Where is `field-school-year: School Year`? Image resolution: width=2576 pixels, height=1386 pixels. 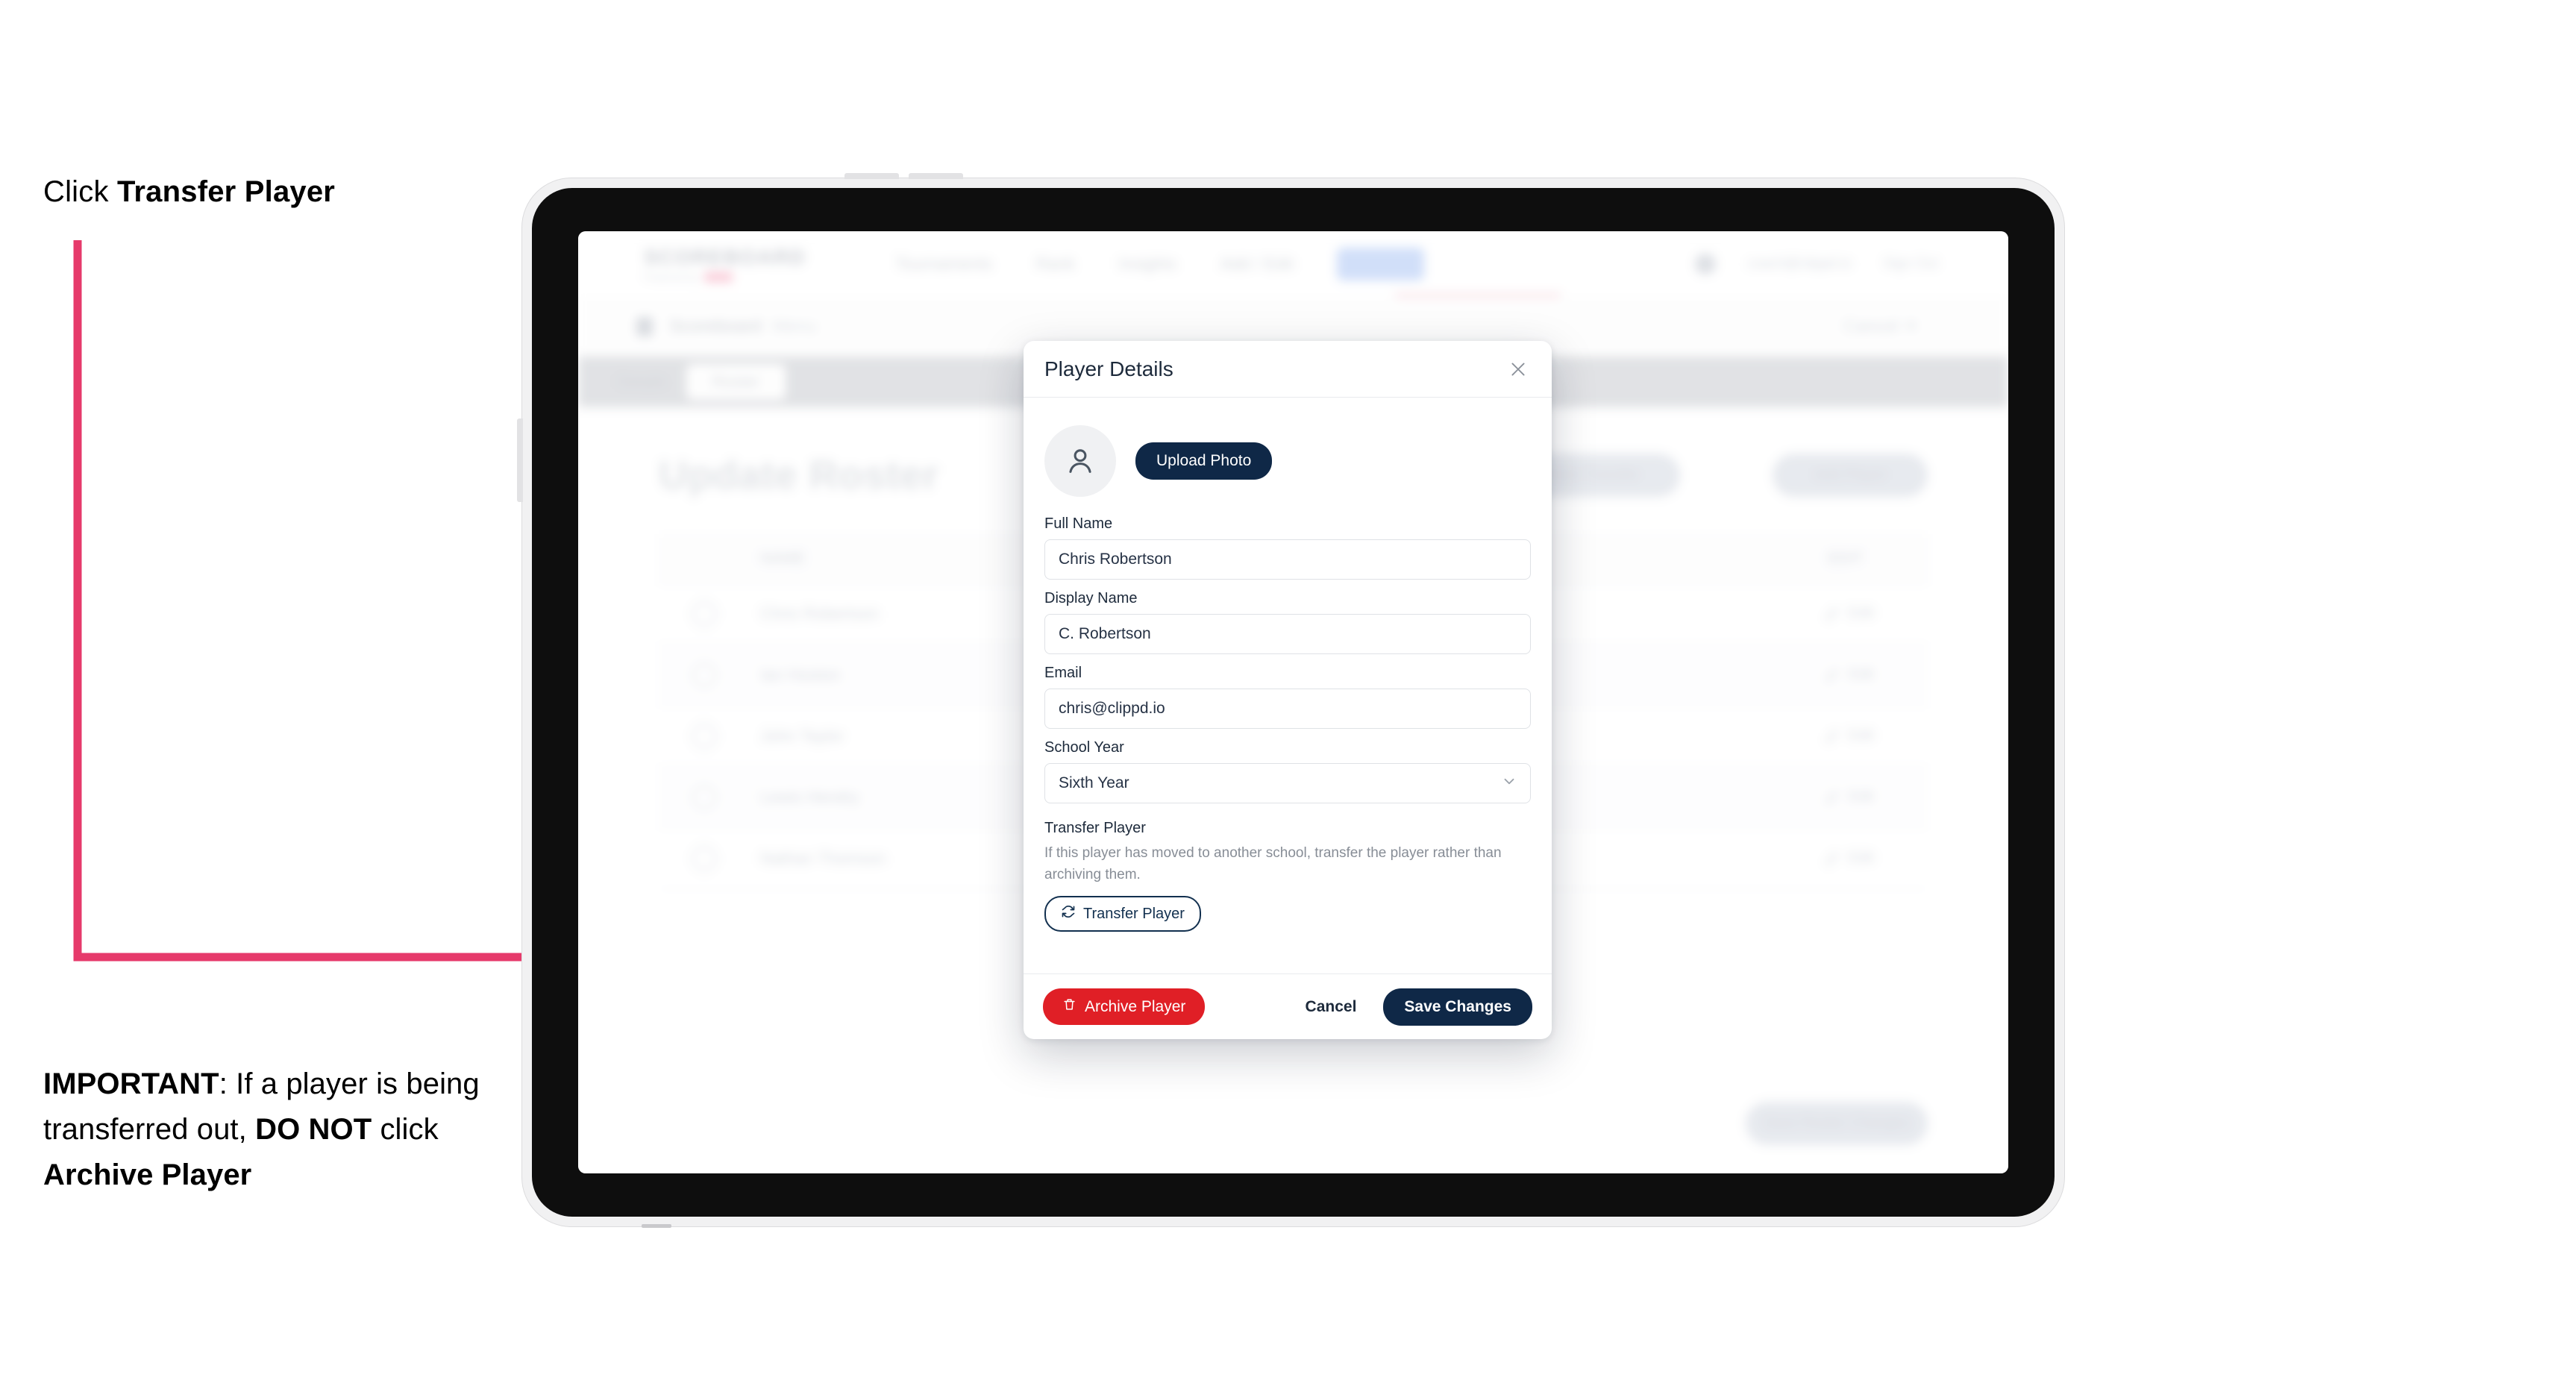
field-school-year: School Year is located at coordinates (1287, 771).